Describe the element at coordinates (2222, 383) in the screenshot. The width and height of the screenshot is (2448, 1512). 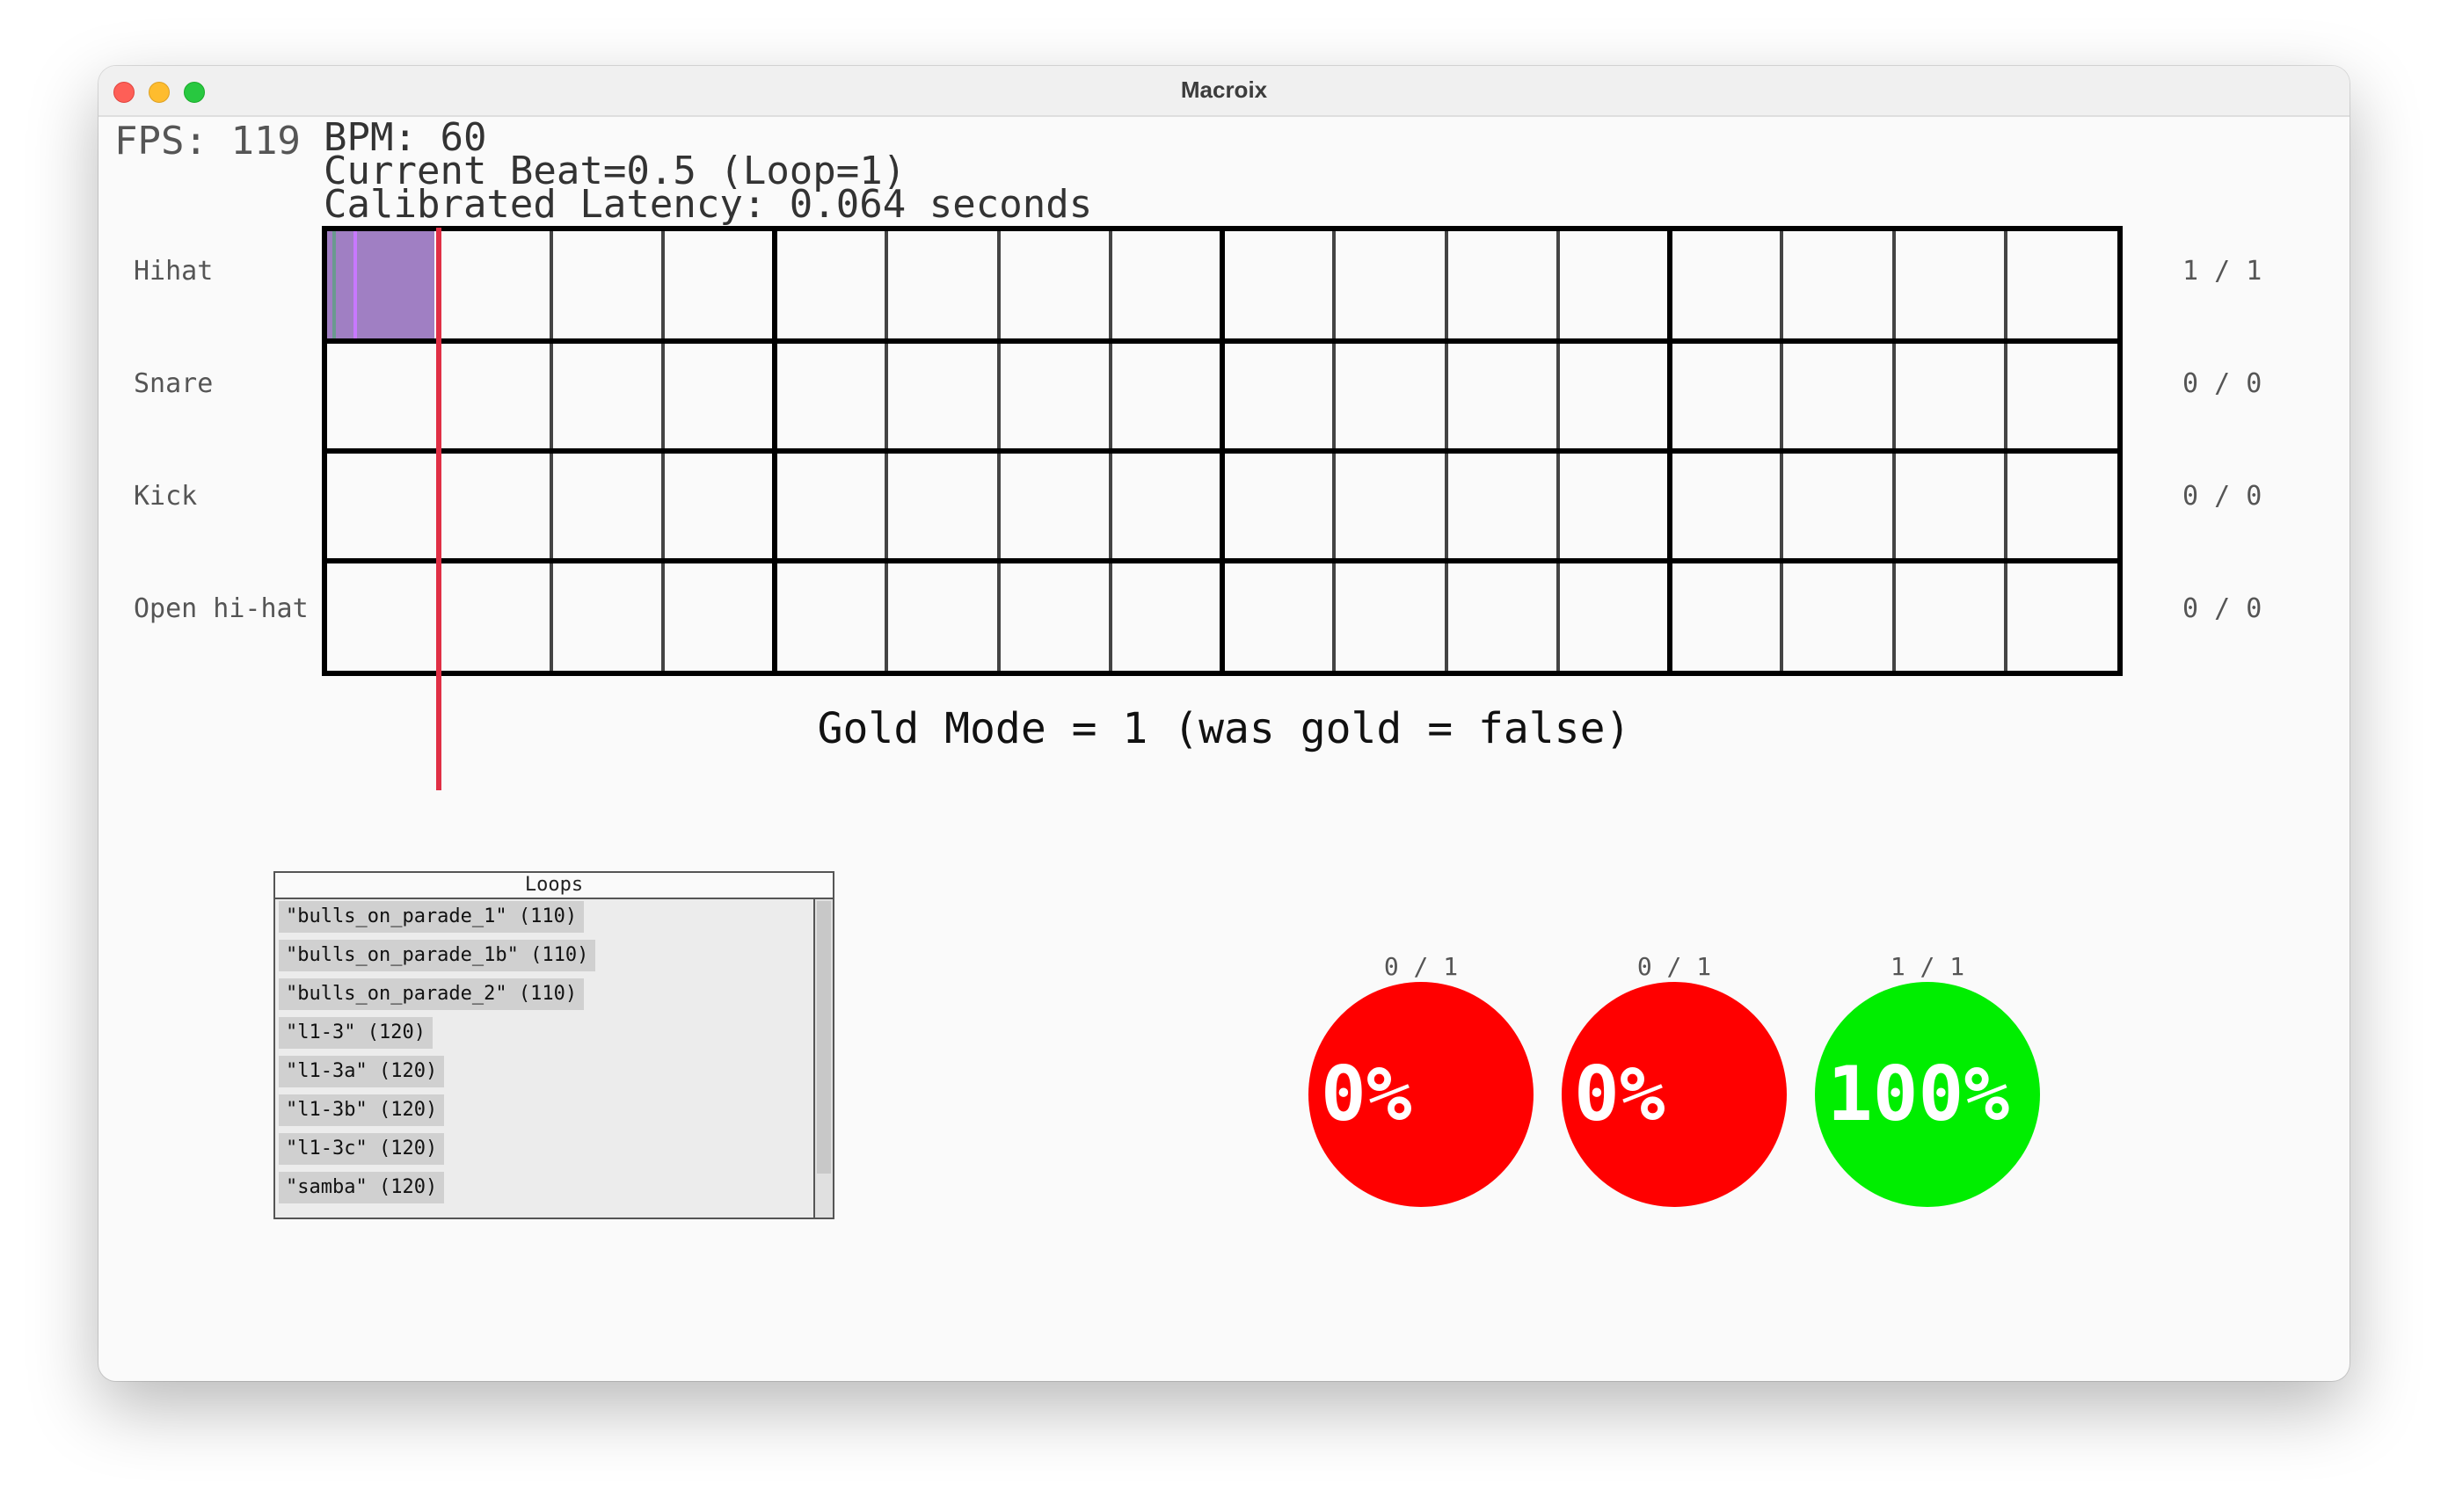
I see `track-count-snare: 0 / 0` at that location.